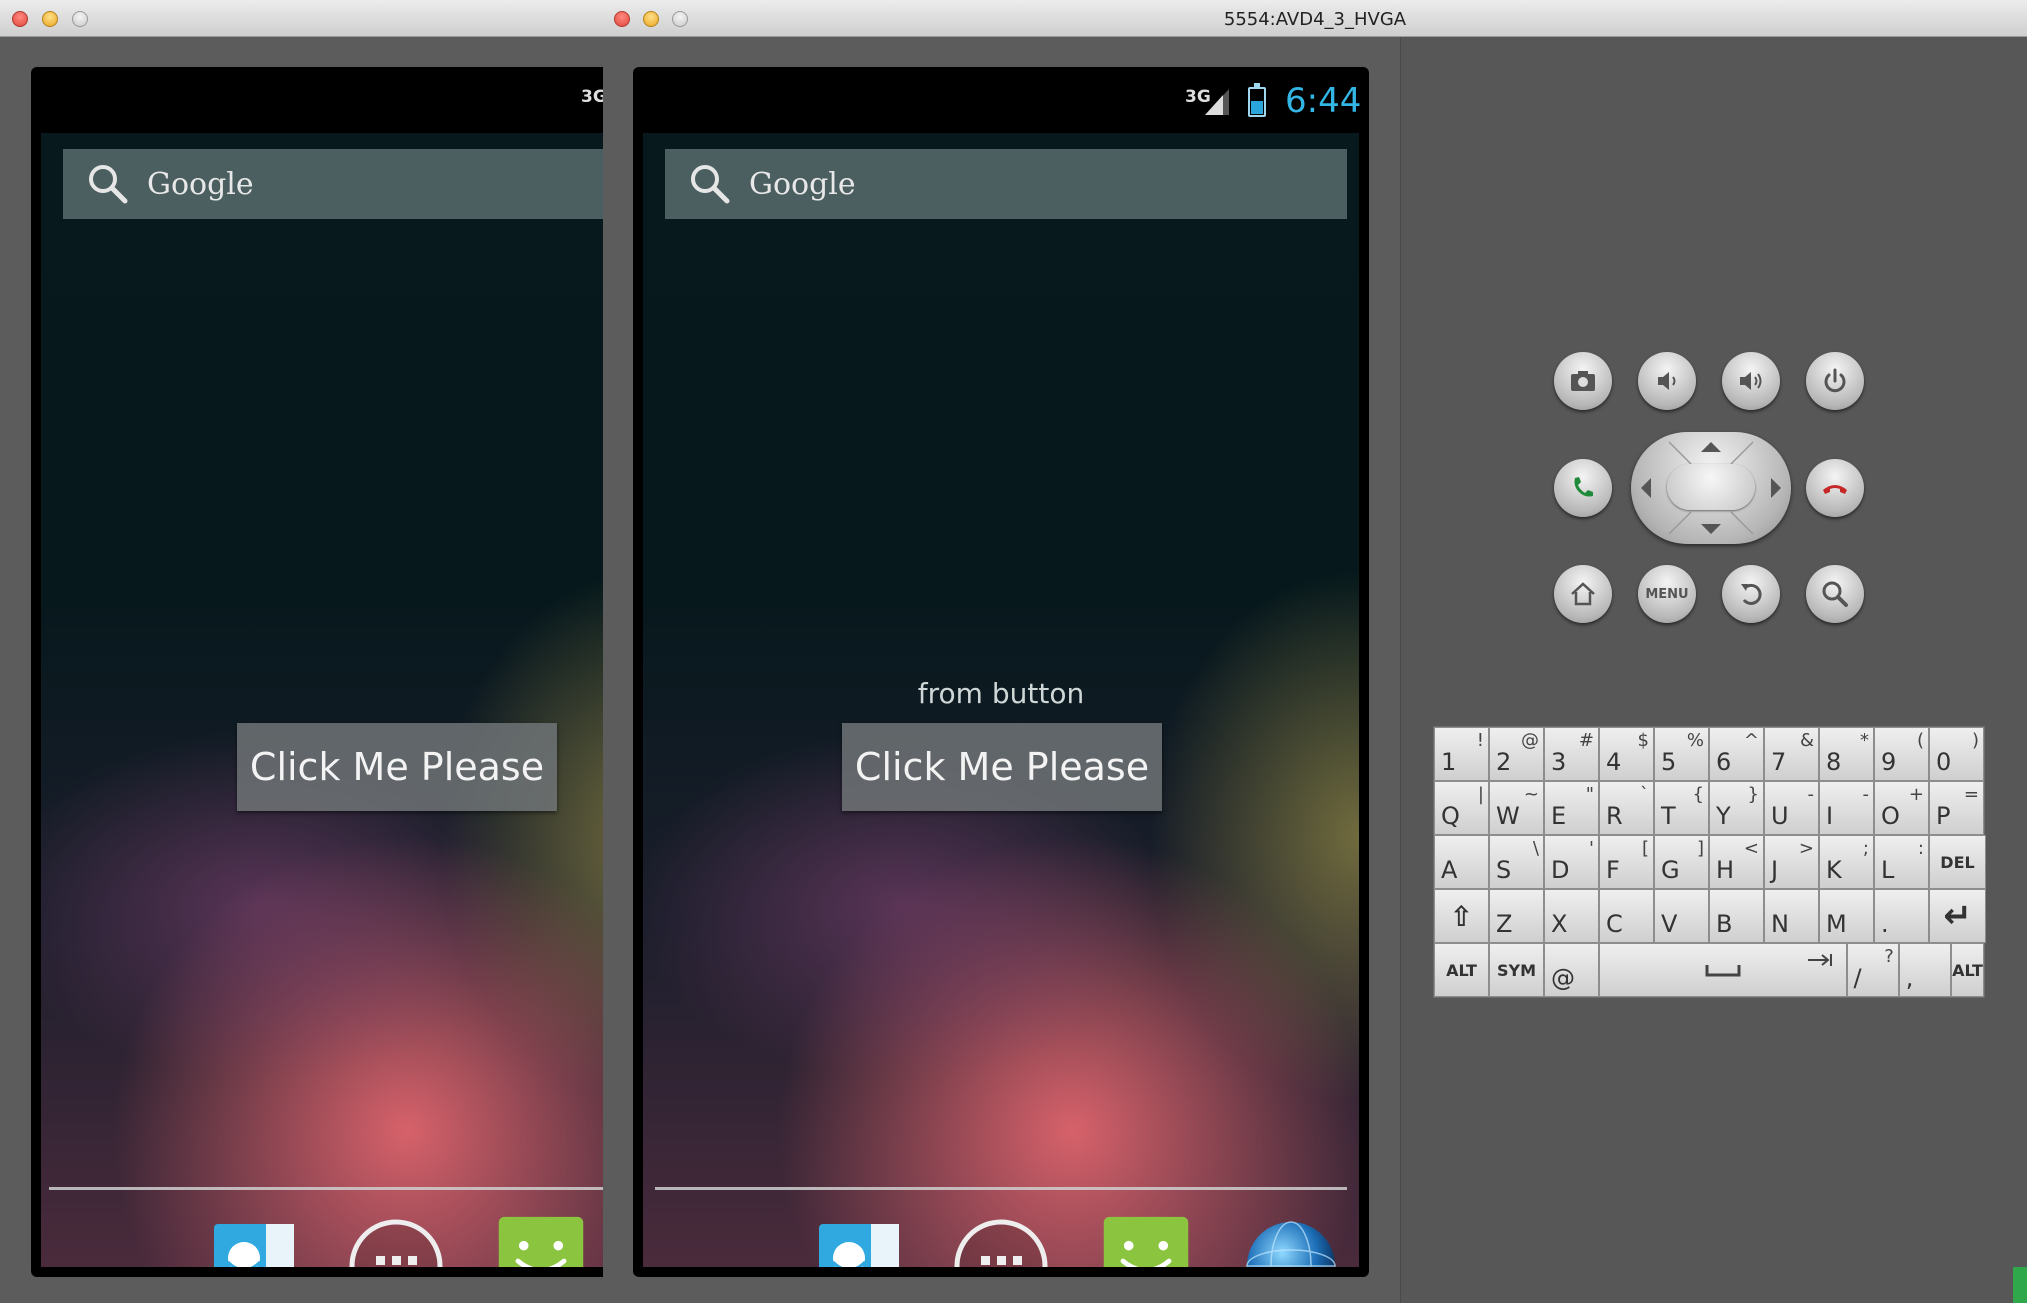 The height and width of the screenshot is (1303, 2027). What do you see at coordinates (1681, 754) in the screenshot?
I see `key-5: 5%` at bounding box center [1681, 754].